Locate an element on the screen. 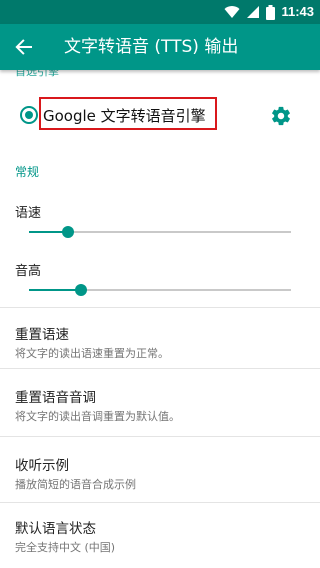 Image resolution: width=320 pixels, height=568 pixels. item-summary: 将文字的读出音调重置为默认值。 is located at coordinates (97, 416).